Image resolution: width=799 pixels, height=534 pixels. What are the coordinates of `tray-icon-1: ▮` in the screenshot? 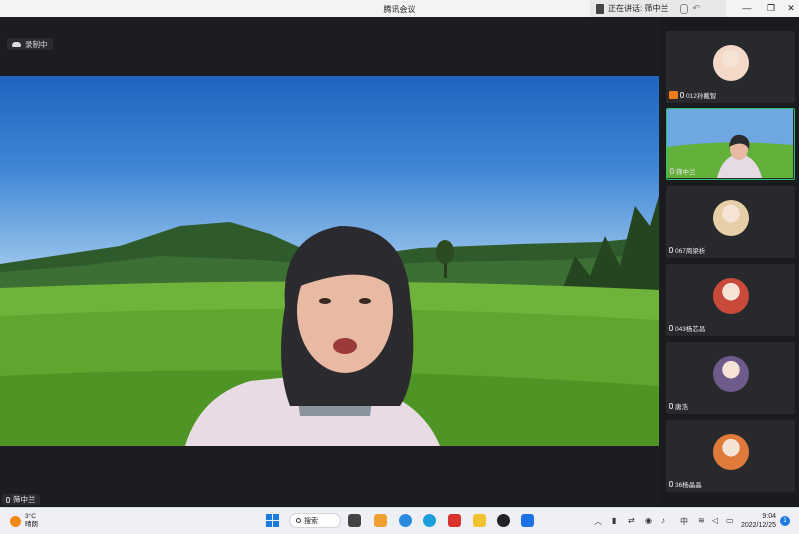 It's located at (614, 520).